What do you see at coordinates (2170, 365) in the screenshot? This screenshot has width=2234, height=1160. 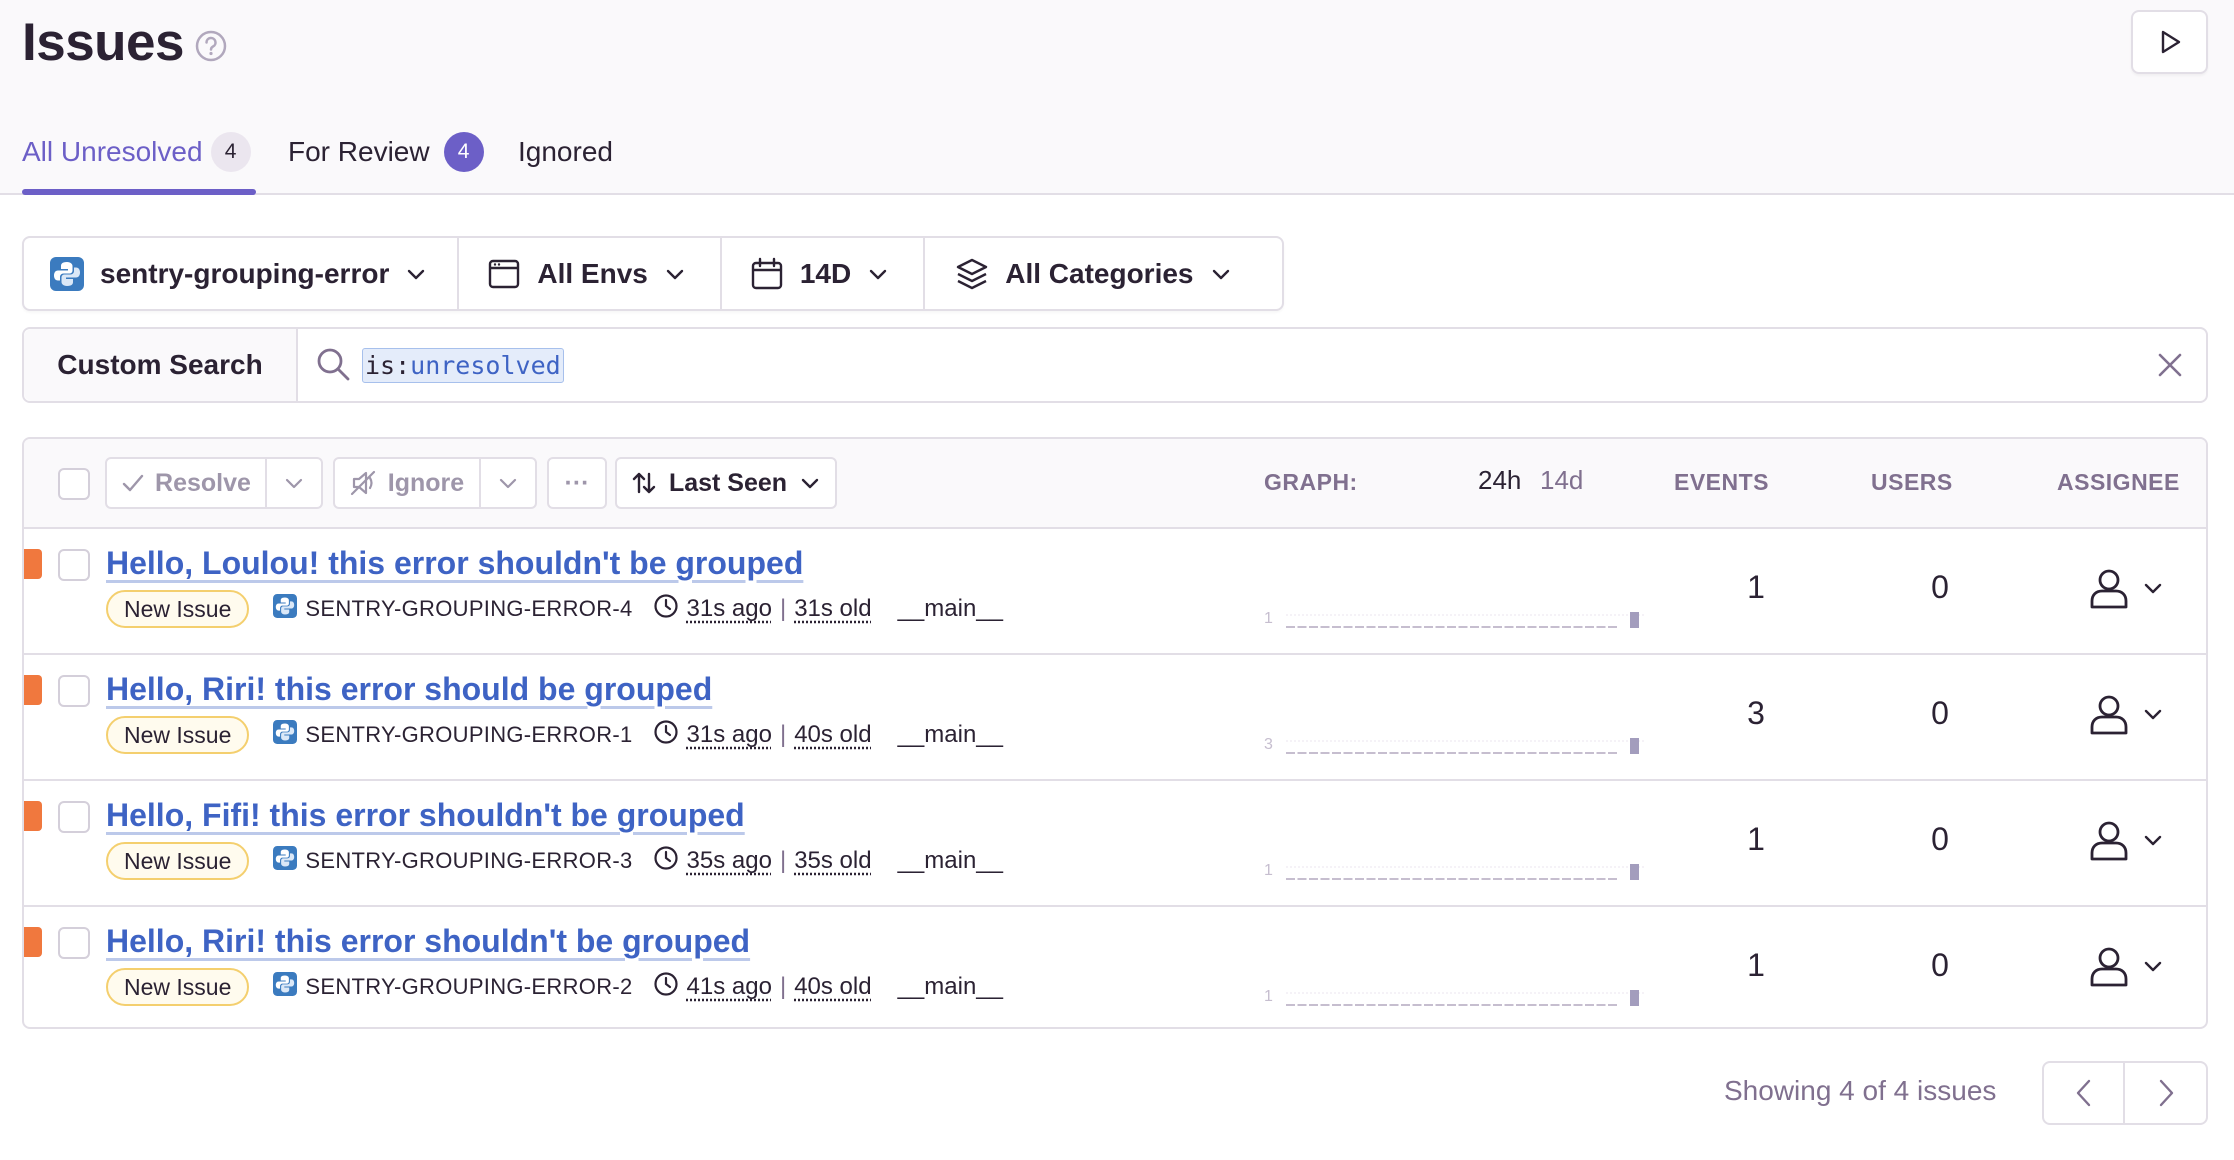 I see `close-icon` at bounding box center [2170, 365].